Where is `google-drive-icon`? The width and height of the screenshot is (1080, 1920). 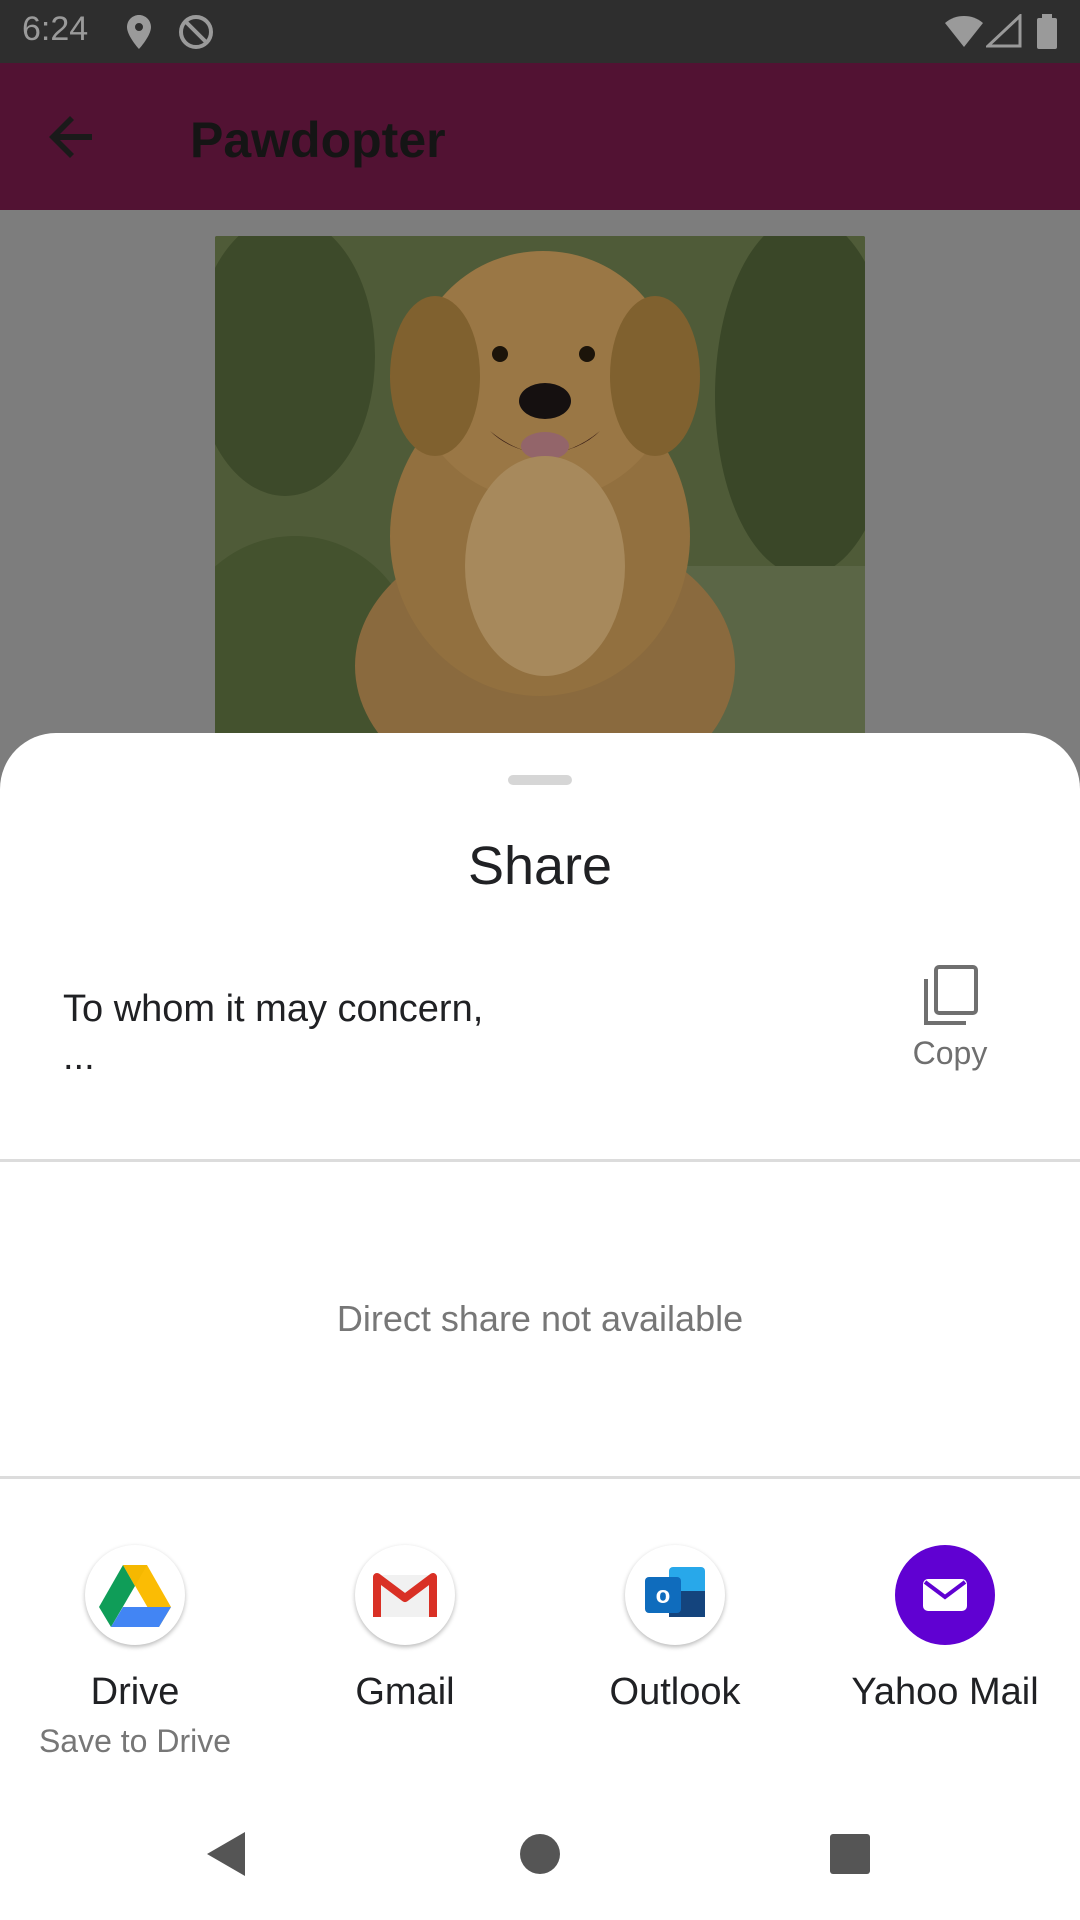
google-drive-icon is located at coordinates (135, 1595).